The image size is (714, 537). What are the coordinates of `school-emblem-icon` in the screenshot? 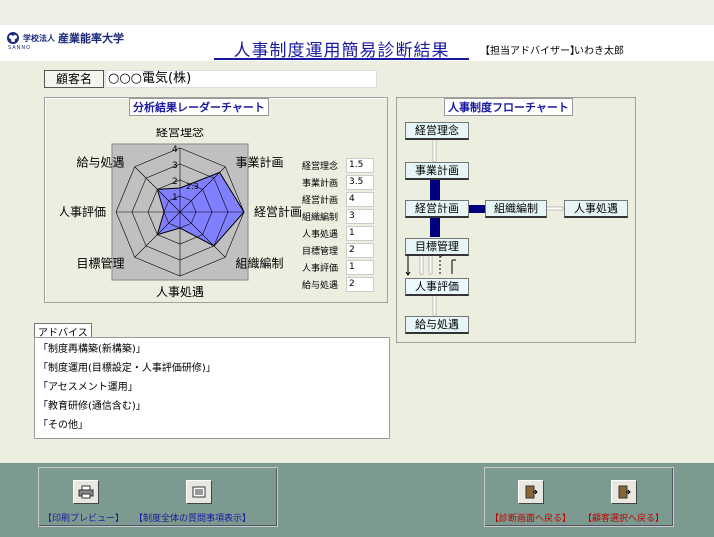 It's located at (13, 38).